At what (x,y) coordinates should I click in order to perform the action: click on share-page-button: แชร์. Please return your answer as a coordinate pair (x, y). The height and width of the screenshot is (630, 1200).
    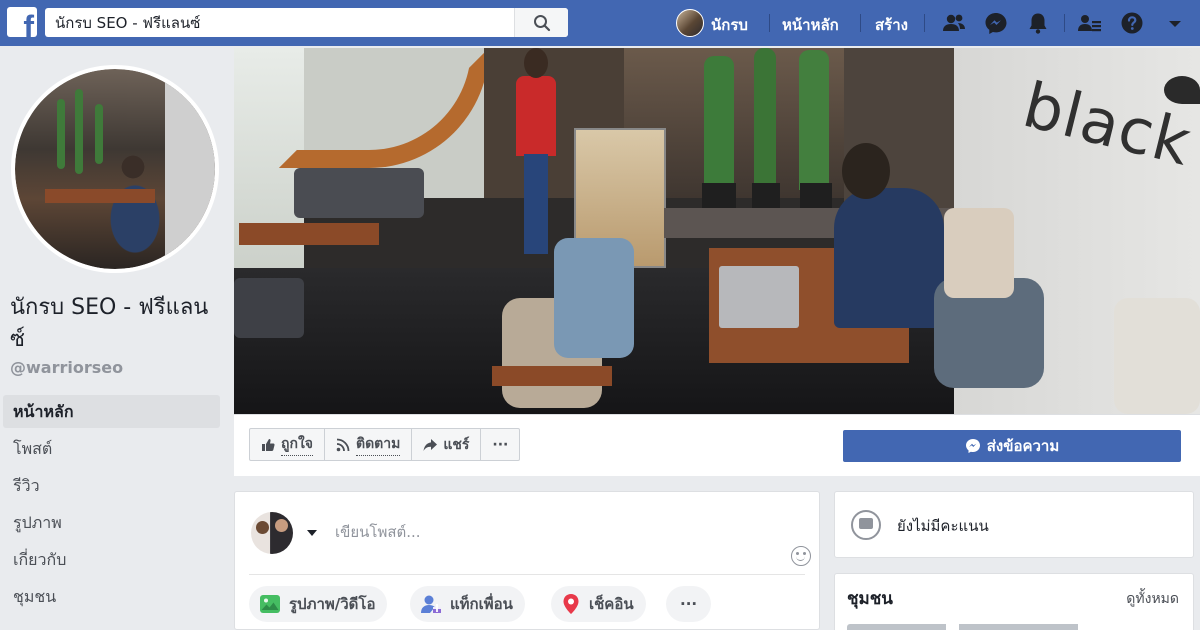
    Looking at the image, I should click on (446, 444).